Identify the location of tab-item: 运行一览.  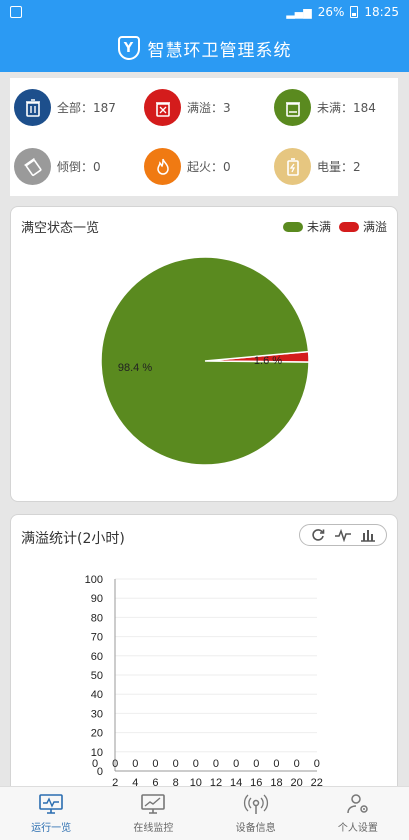
(51, 813).